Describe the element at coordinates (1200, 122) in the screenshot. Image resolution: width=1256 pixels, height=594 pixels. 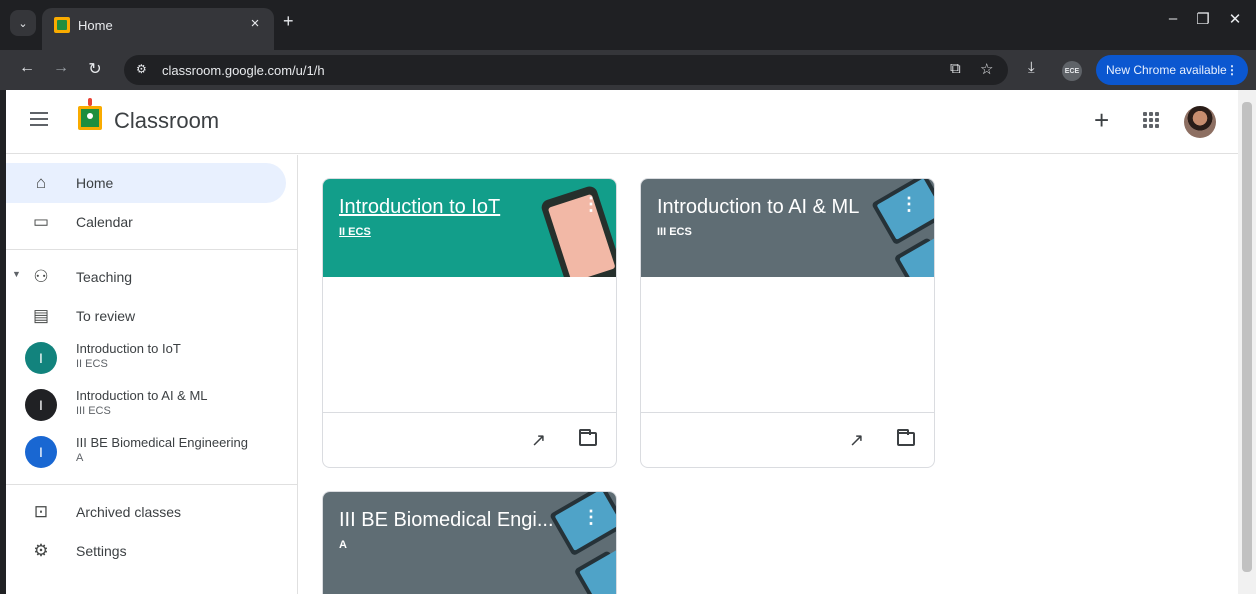
I see `account-avatar` at that location.